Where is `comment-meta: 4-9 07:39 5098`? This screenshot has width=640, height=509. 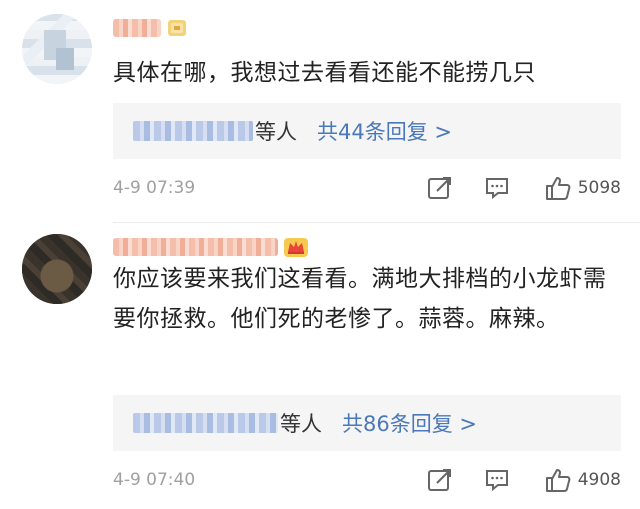
comment-meta: 4-9 07:39 5098 is located at coordinates (367, 188).